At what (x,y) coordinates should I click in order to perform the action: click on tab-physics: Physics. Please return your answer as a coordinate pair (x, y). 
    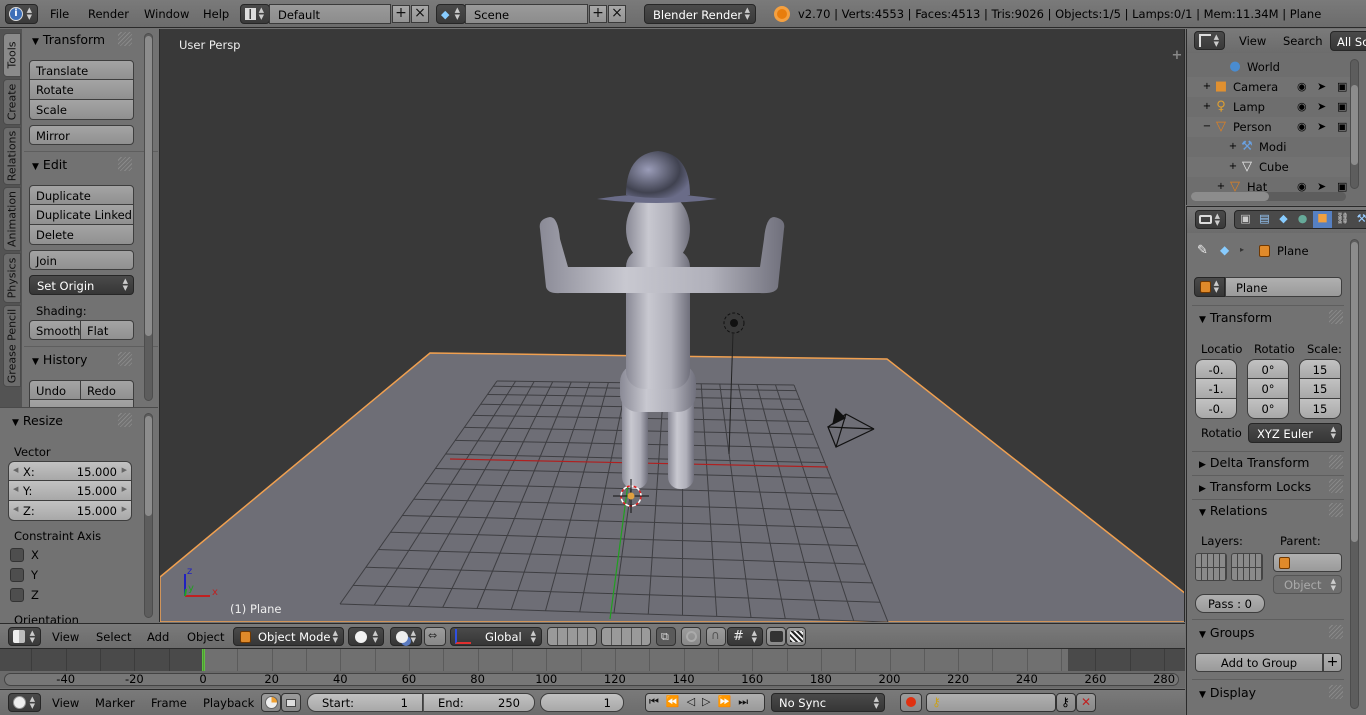
    Looking at the image, I should click on (12, 278).